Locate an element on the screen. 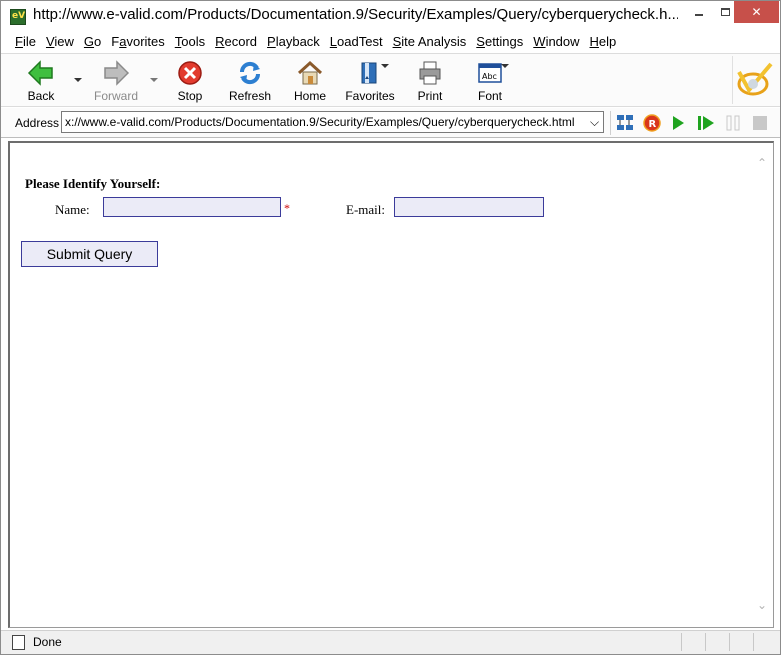 This screenshot has width=781, height=655. menu-playback: Playback is located at coordinates (293, 41).